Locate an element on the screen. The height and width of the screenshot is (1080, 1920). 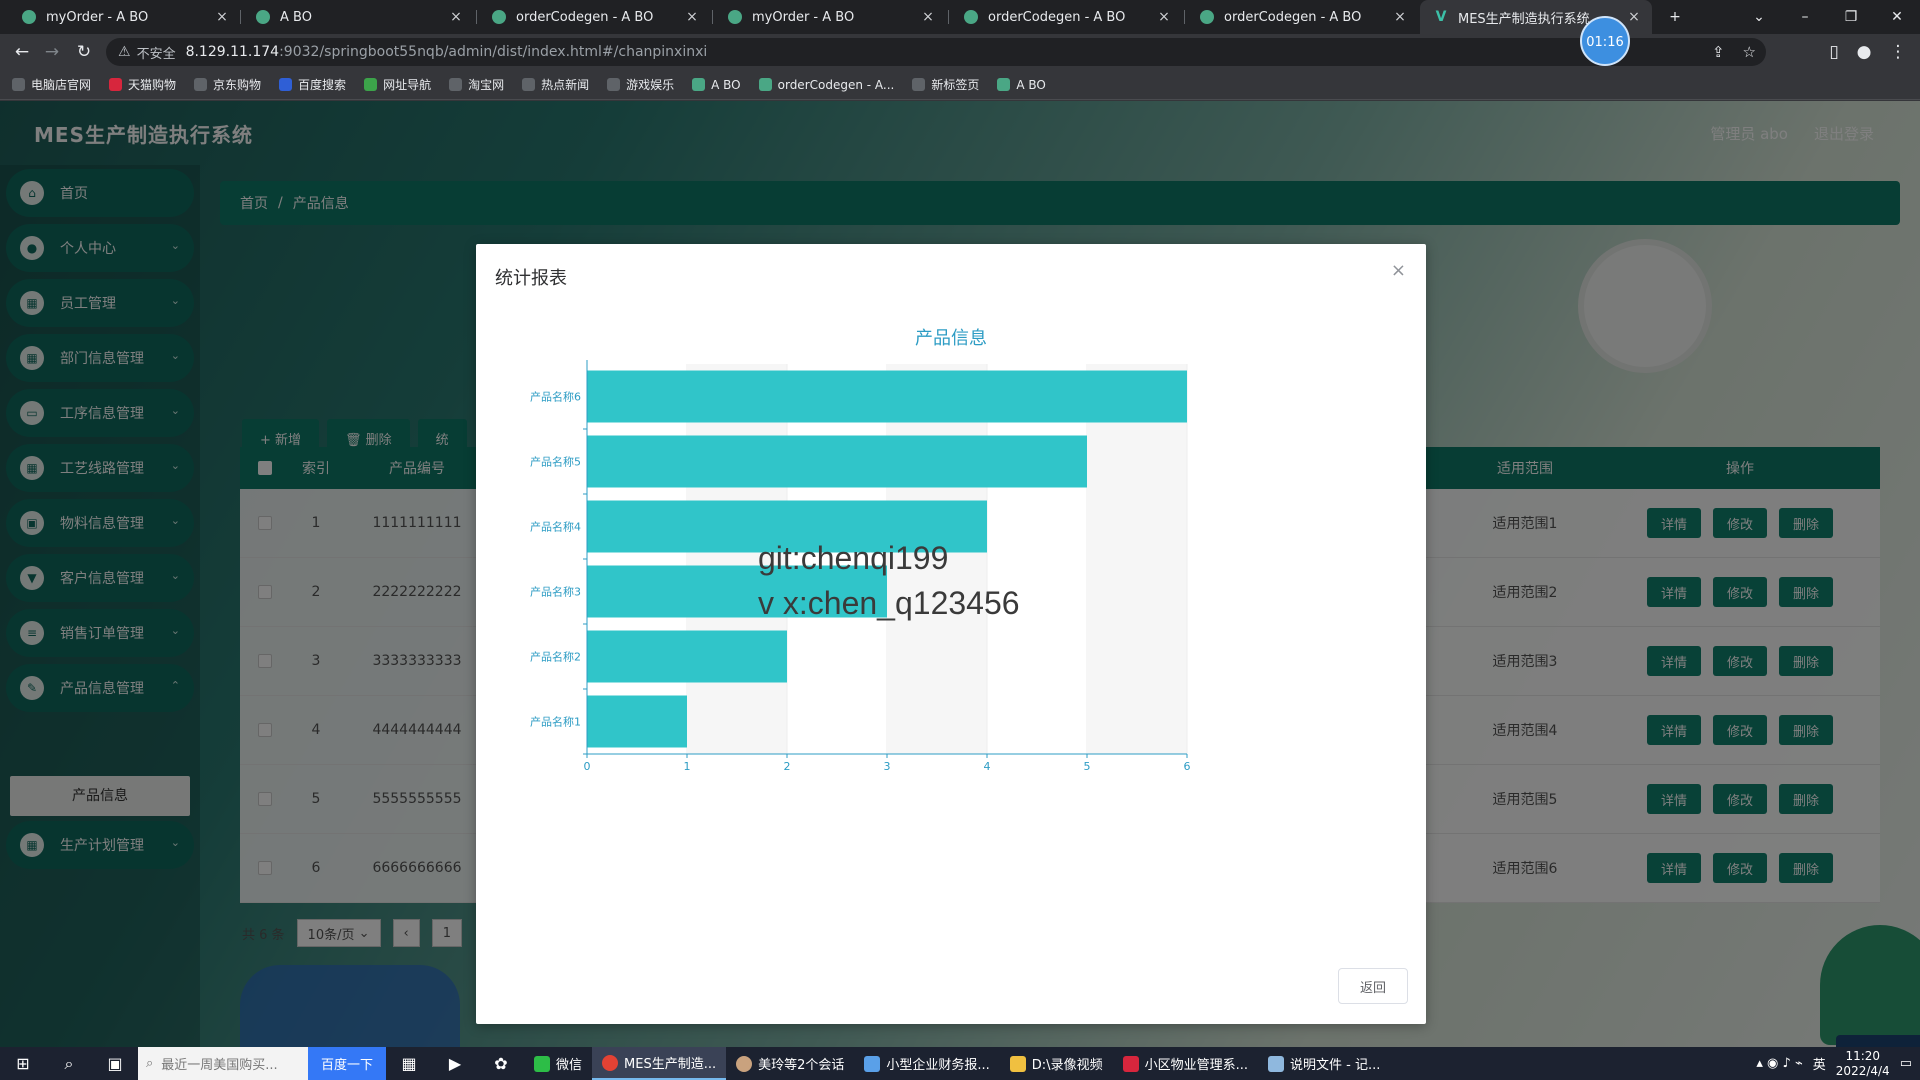
menu-kebab-icon: ⋮ is located at coordinates (1898, 52).